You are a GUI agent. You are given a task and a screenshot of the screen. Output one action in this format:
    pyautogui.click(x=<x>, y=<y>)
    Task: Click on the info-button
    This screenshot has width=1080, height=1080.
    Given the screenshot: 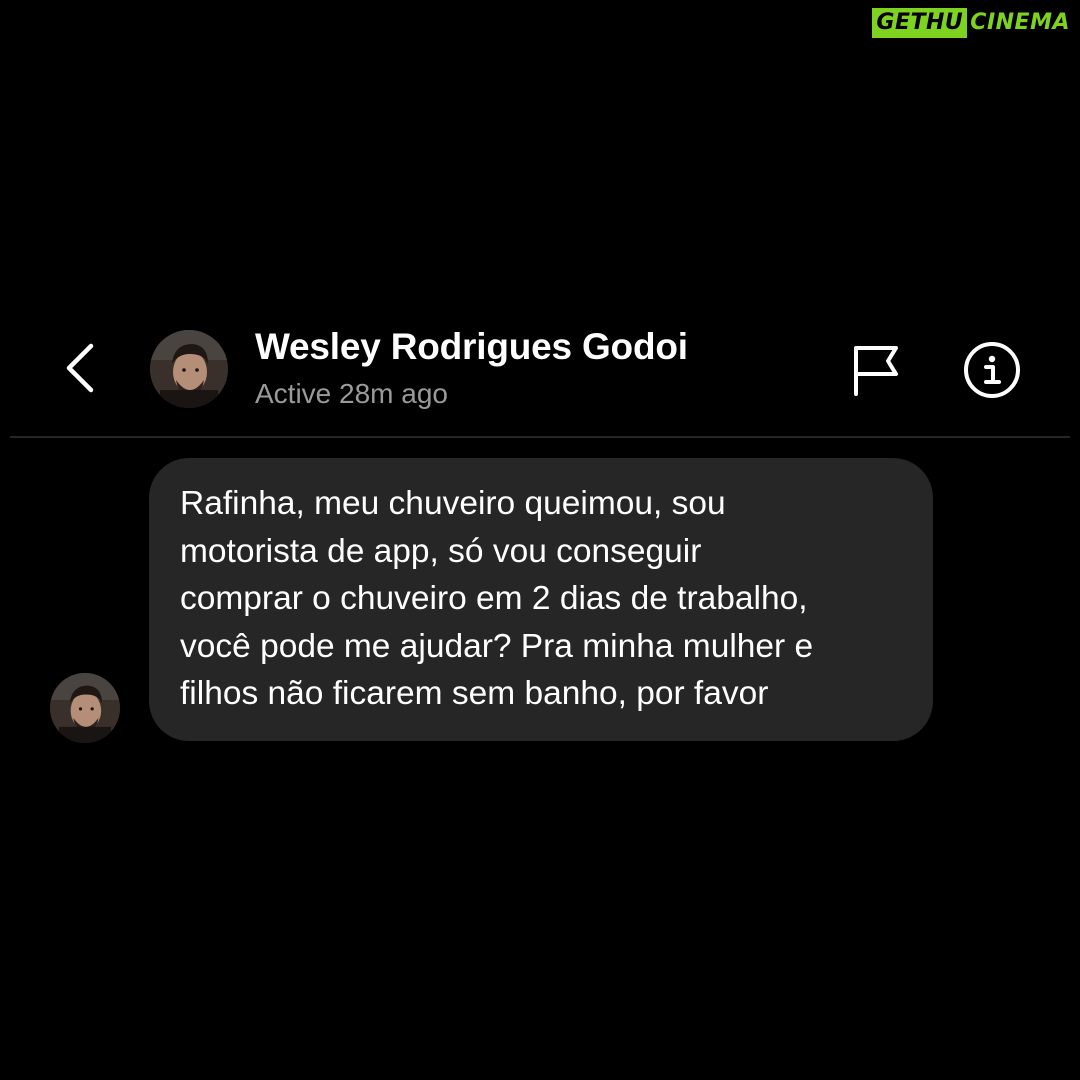 What is the action you would take?
    pyautogui.click(x=992, y=370)
    